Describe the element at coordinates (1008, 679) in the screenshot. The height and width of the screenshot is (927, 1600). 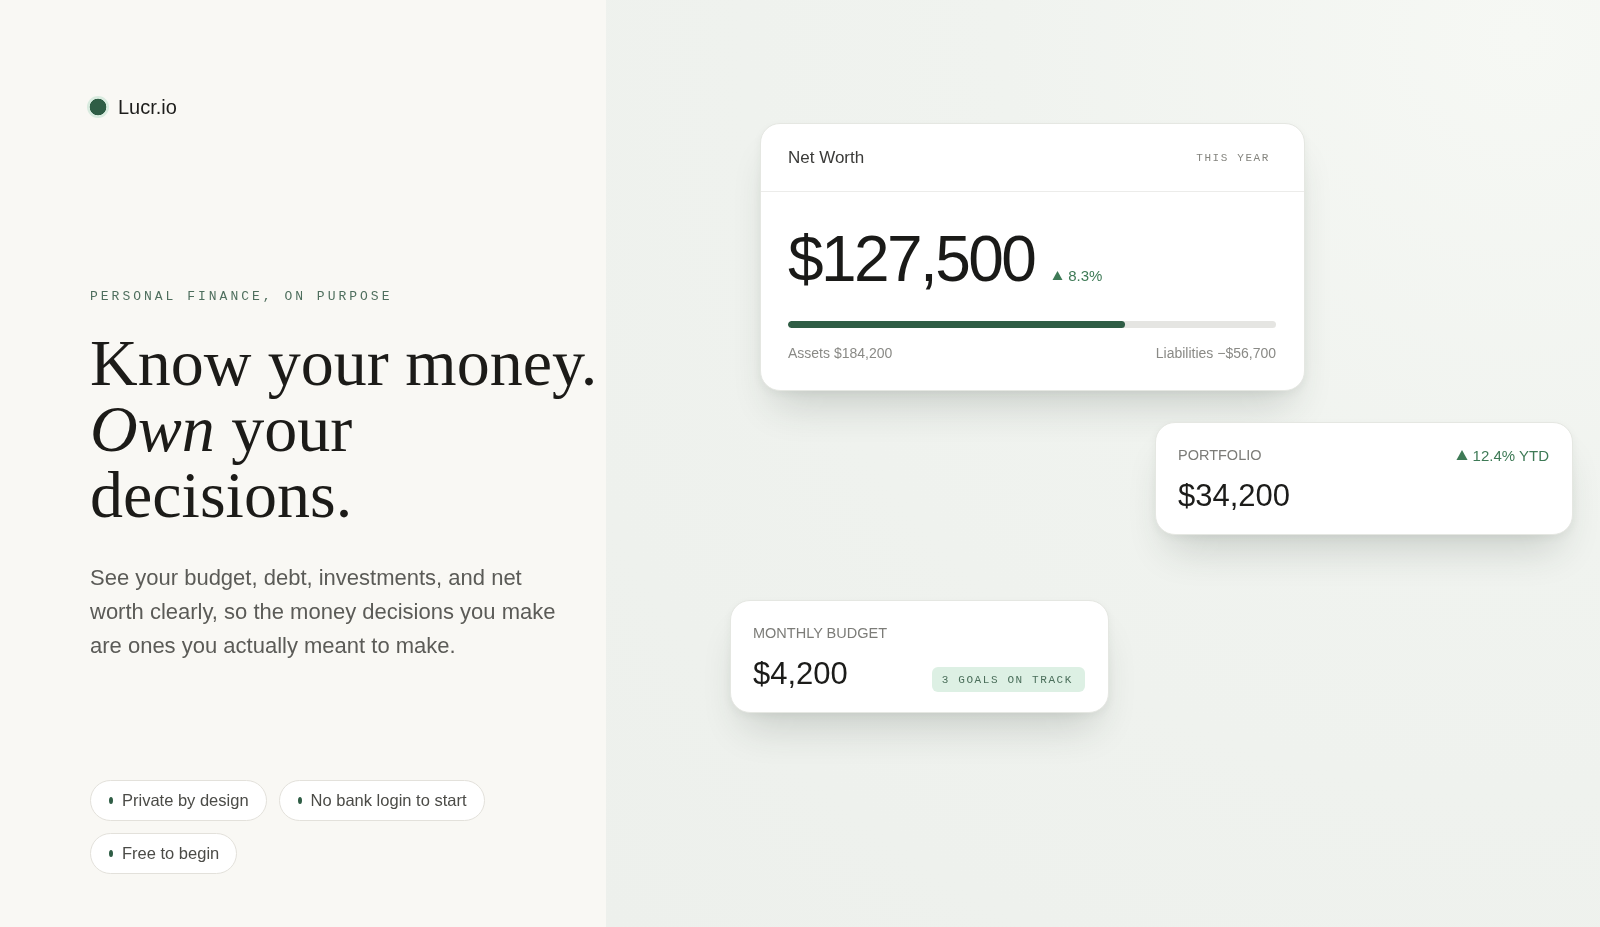
I see `status-tag: 3 GOALS ON TRACK` at that location.